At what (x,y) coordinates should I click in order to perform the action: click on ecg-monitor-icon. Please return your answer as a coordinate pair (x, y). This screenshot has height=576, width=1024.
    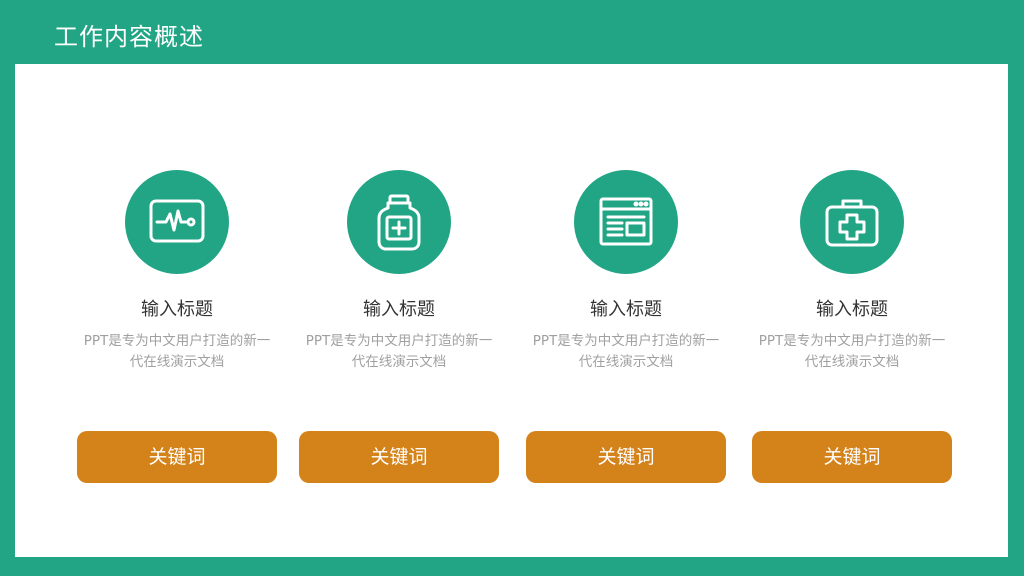
    Looking at the image, I should click on (177, 222).